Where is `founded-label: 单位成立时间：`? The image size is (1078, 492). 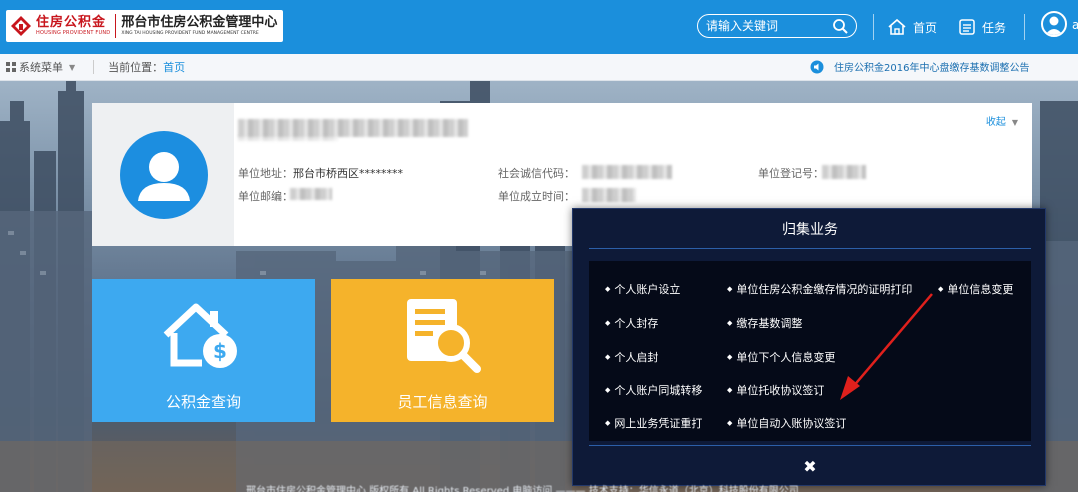 founded-label: 单位成立时间： is located at coordinates (536, 196).